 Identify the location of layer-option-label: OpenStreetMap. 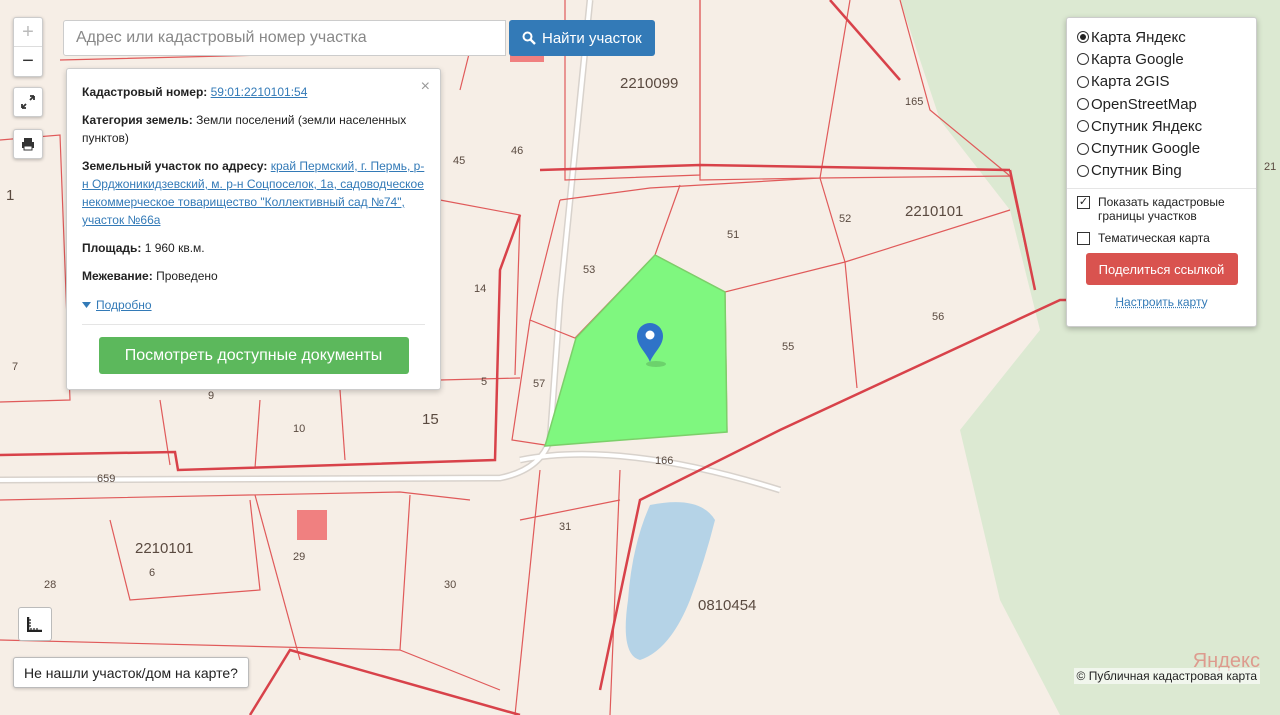
(1144, 104).